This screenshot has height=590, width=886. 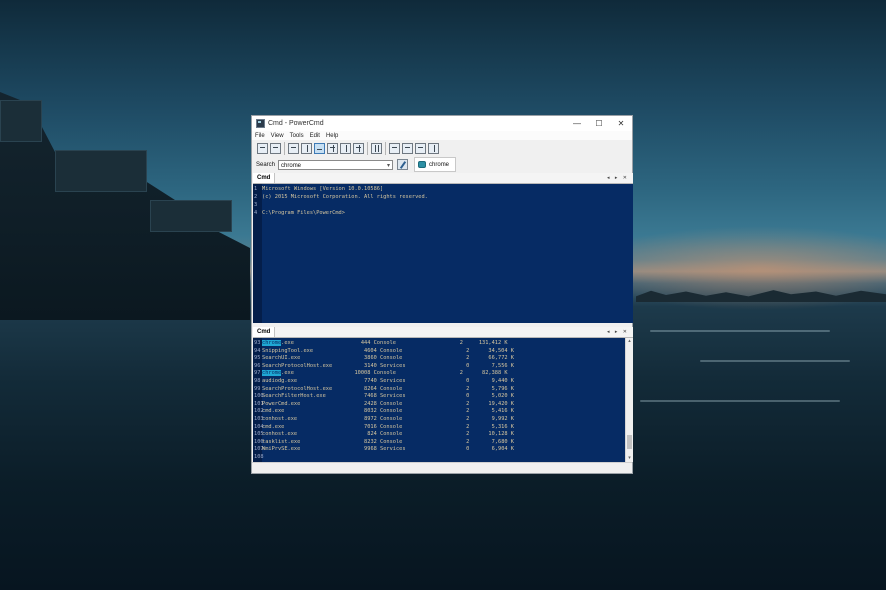 What do you see at coordinates (332, 136) in the screenshot?
I see `menu-help: Help` at bounding box center [332, 136].